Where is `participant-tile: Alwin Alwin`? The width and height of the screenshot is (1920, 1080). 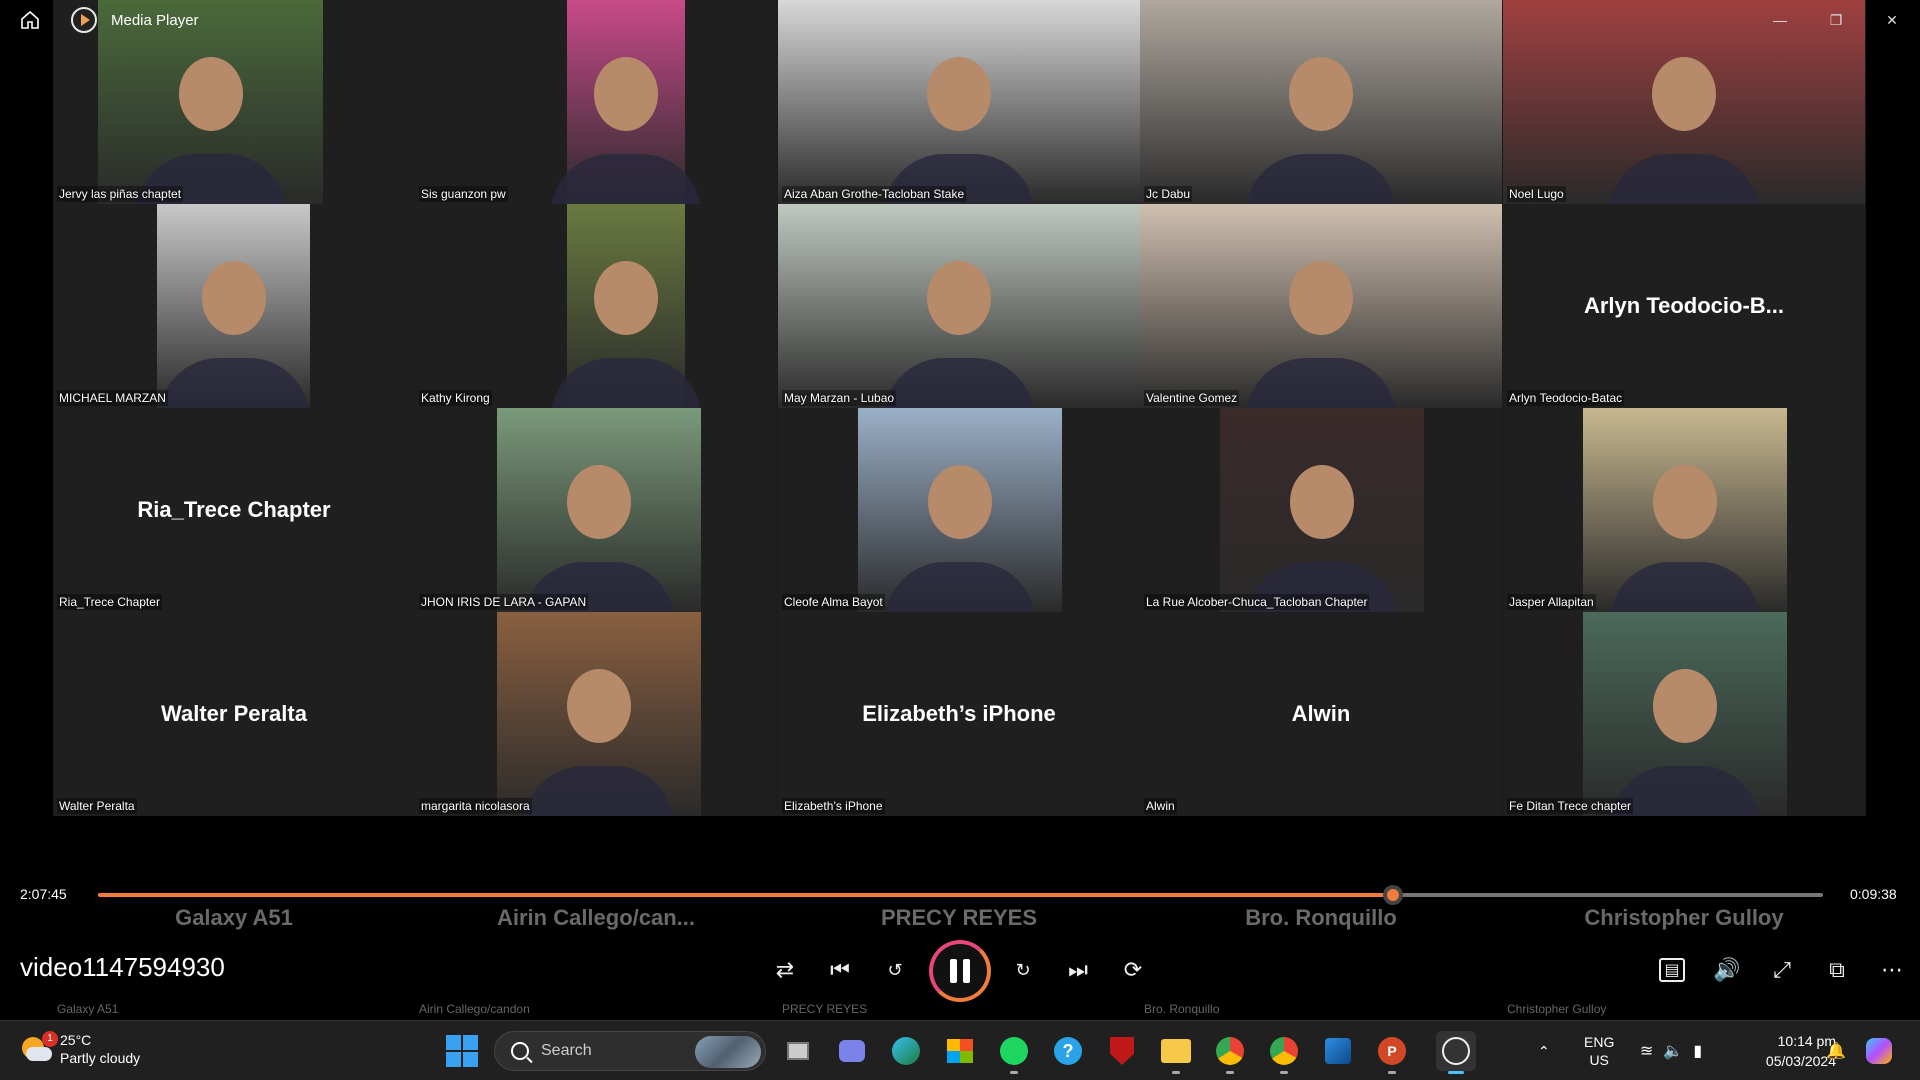
participant-tile: Alwin Alwin is located at coordinates (1321, 714).